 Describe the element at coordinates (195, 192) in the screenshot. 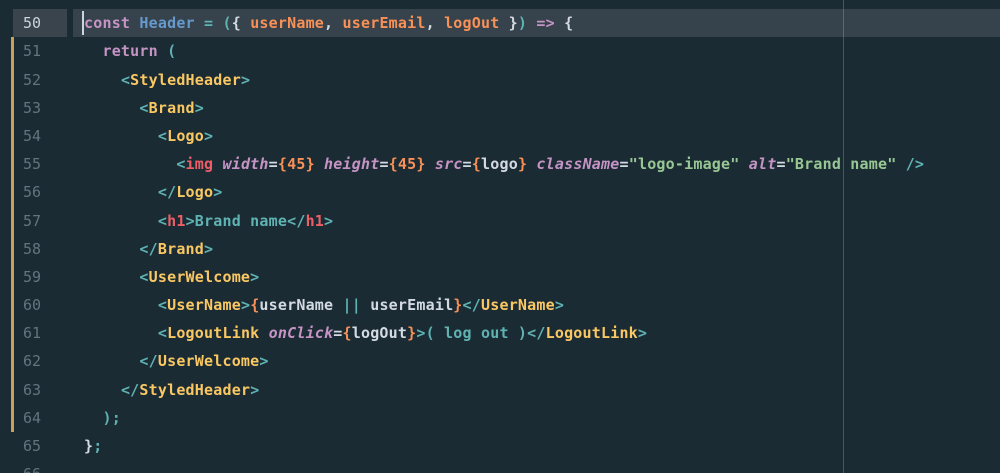

I see `code-token: Logo` at that location.